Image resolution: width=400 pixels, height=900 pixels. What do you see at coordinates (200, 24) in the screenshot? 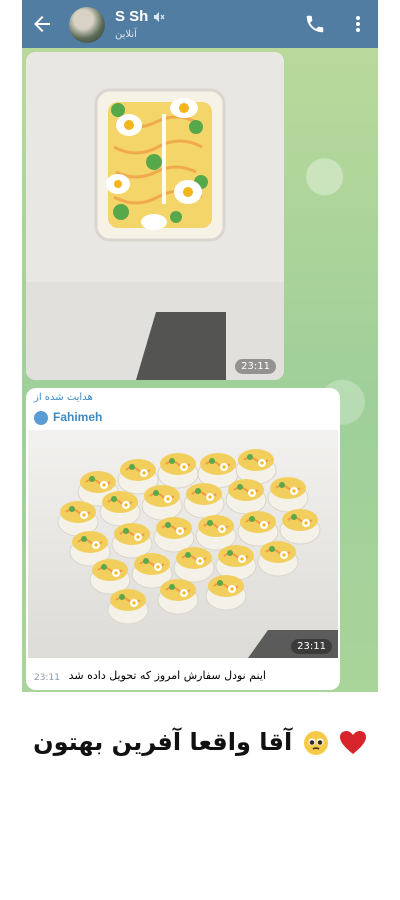
I see `chat-header: S Sh آنلاین` at bounding box center [200, 24].